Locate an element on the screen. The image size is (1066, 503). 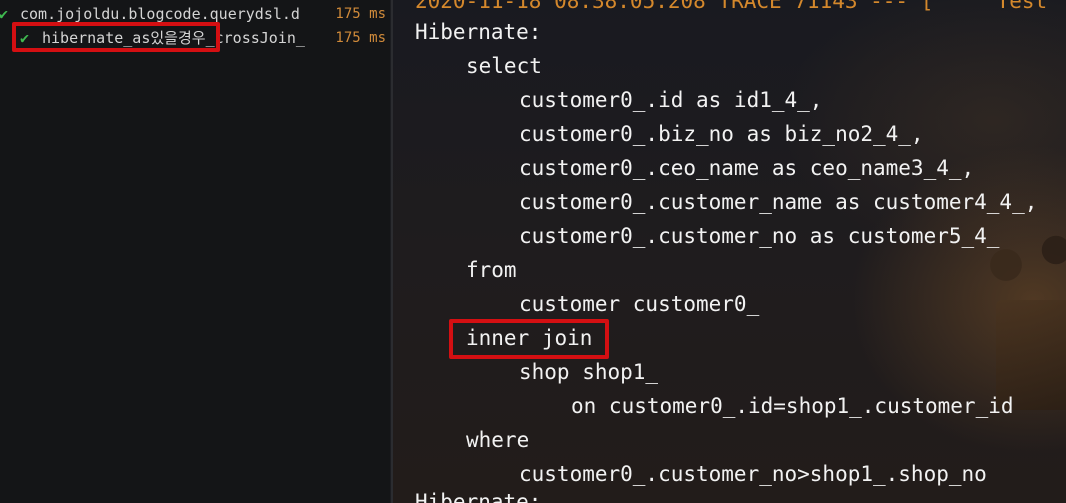
sql-line: customer0_.customer_no as customer5_4_ is located at coordinates (759, 236).